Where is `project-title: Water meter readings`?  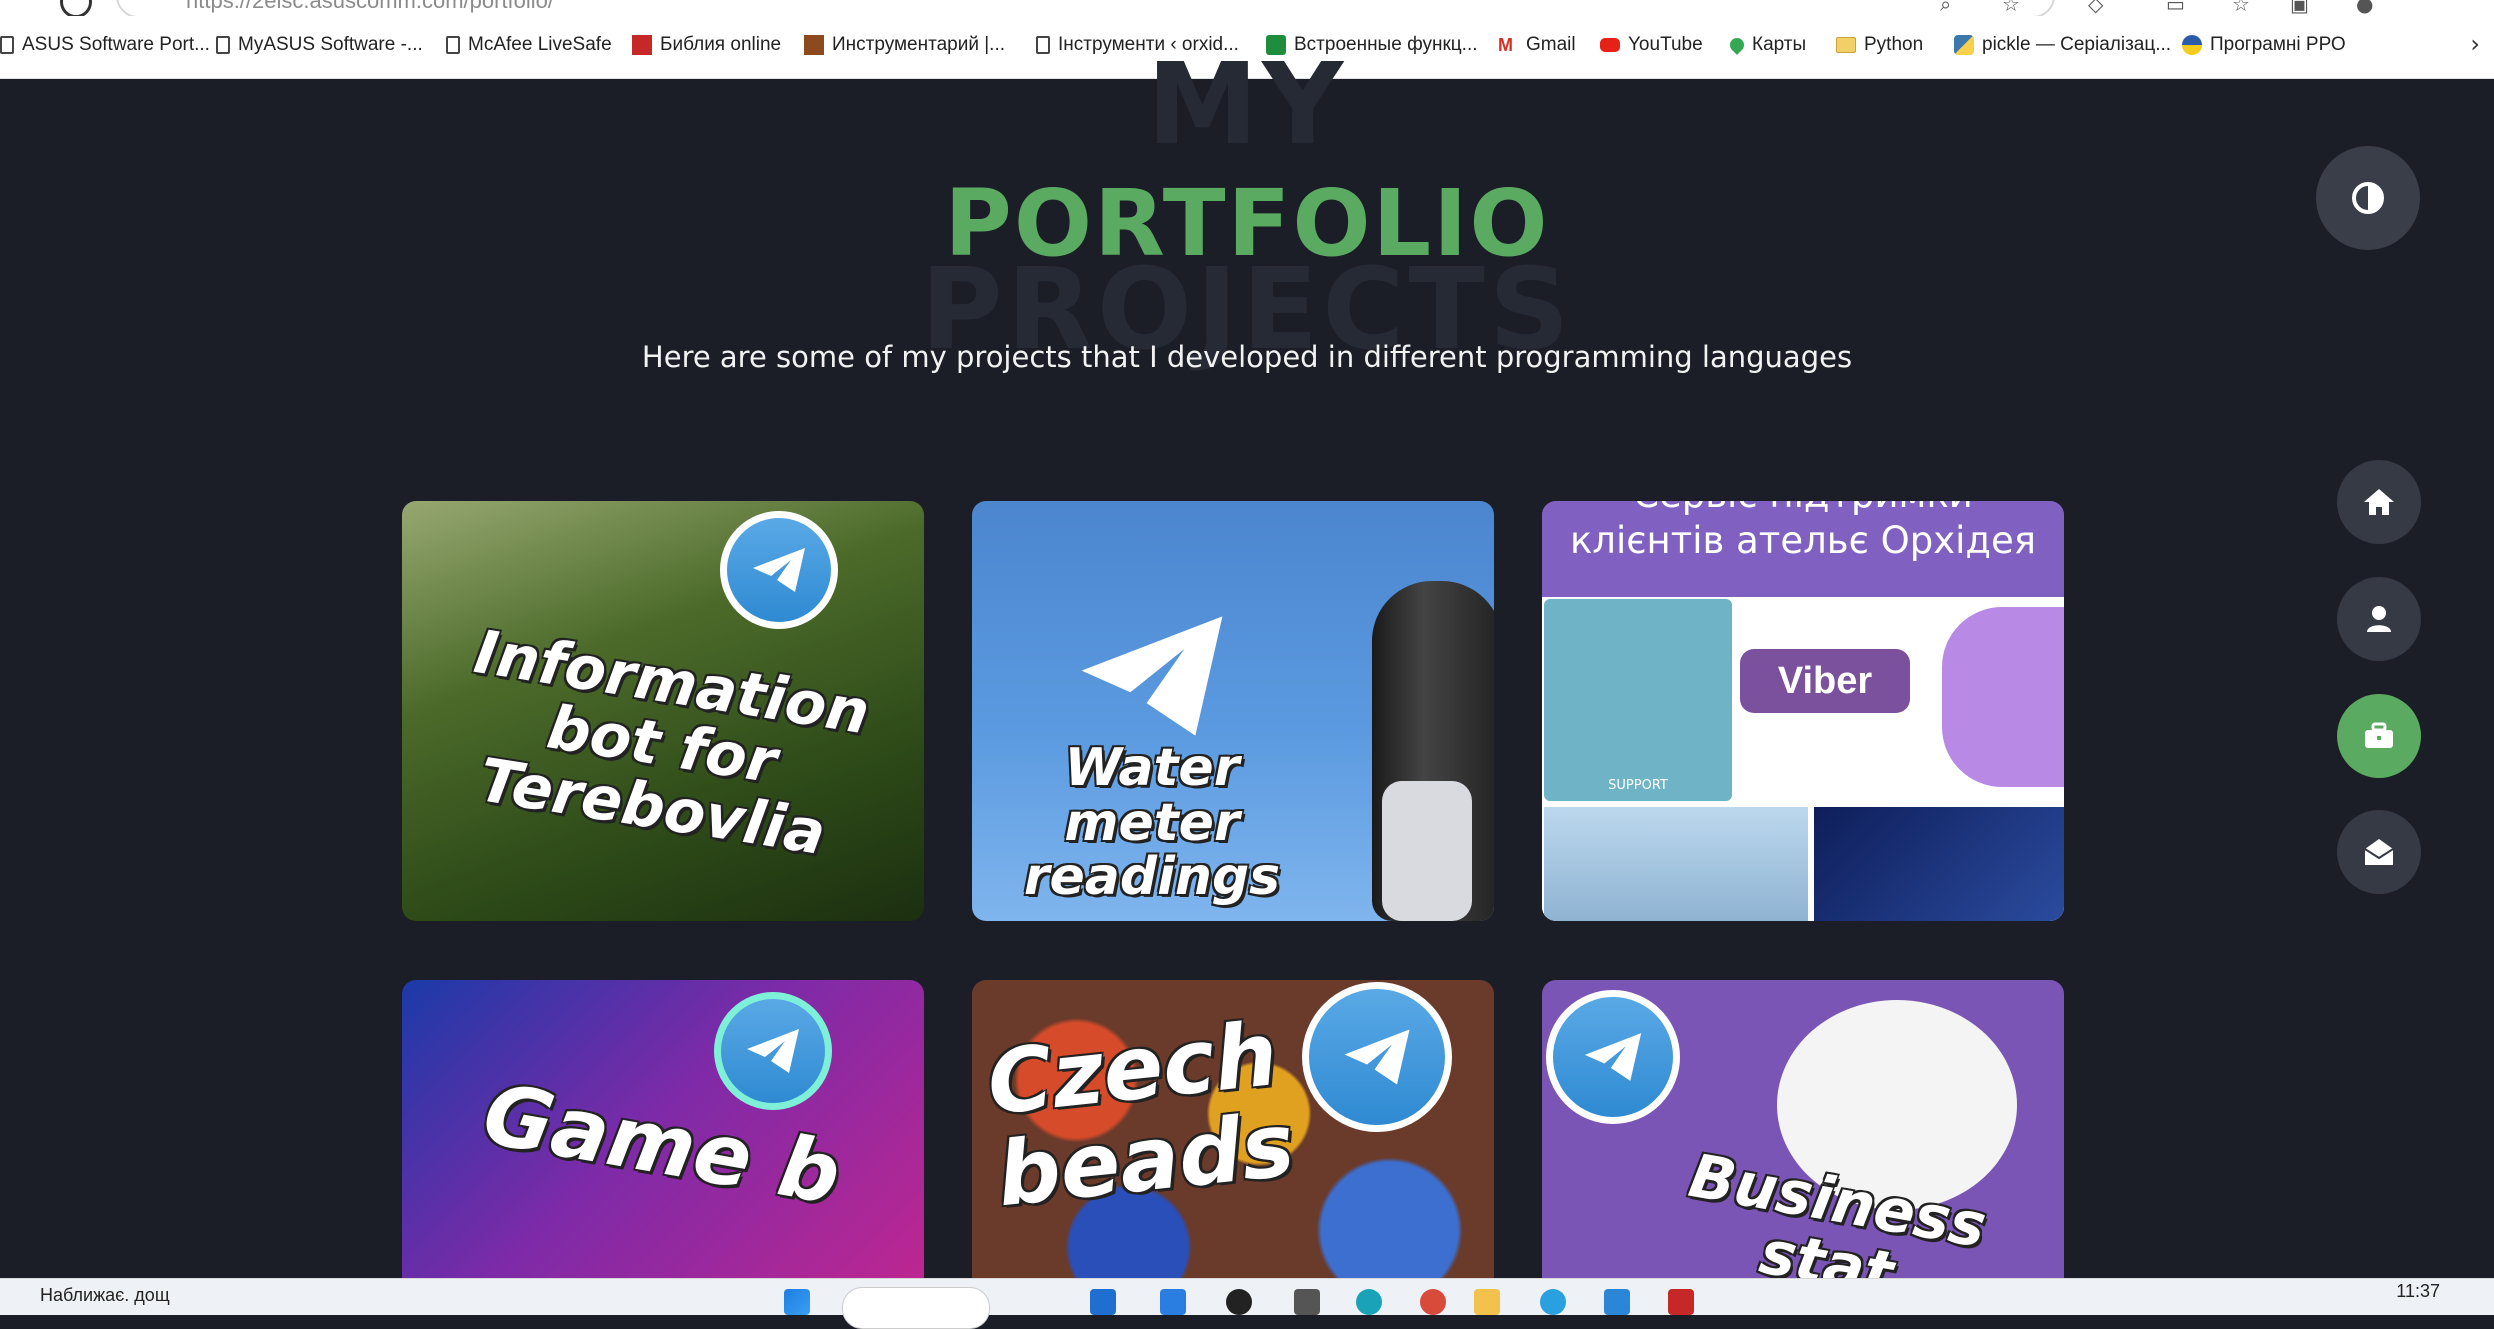
project-title: Water meter readings is located at coordinates (1152, 823).